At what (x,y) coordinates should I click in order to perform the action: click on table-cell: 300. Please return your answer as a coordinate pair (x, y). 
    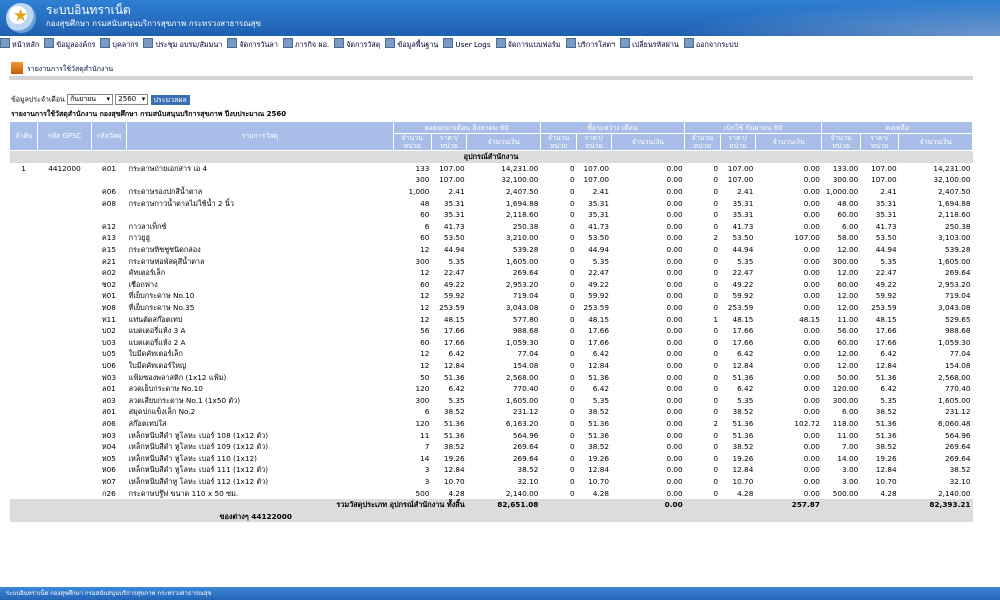
    Looking at the image, I should click on (422, 261).